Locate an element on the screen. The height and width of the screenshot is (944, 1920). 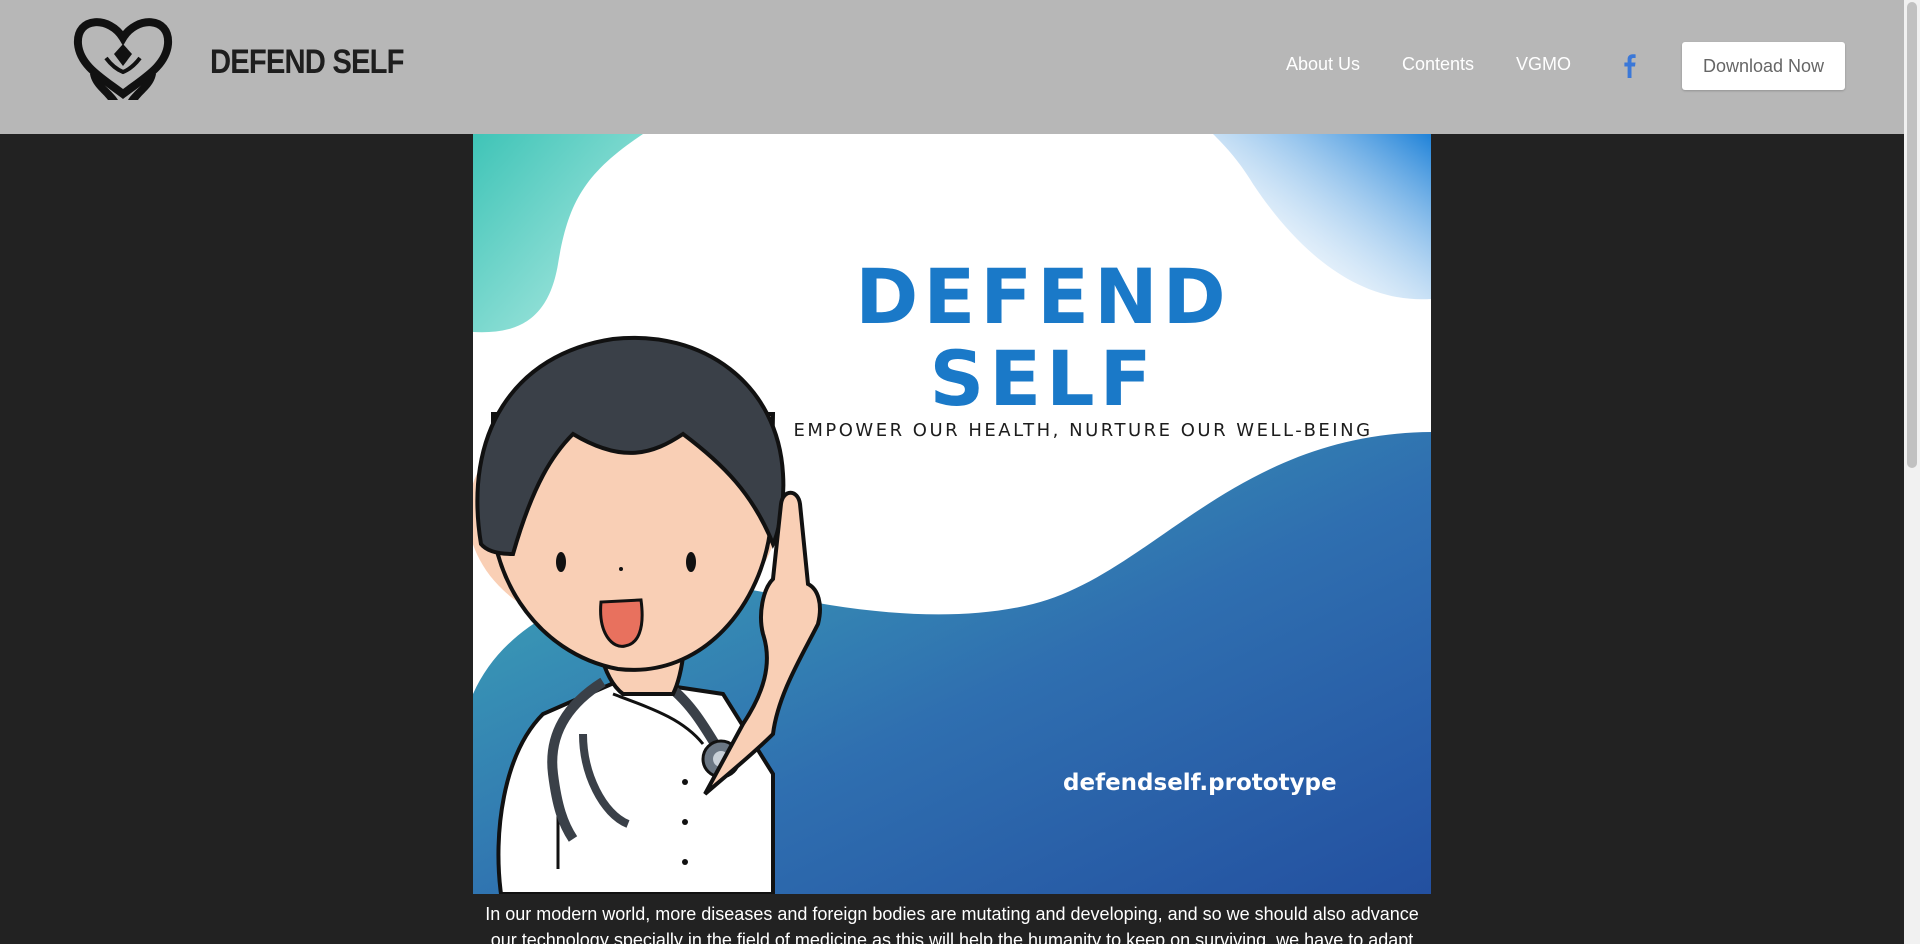
facebook-icon is located at coordinates (1630, 66).